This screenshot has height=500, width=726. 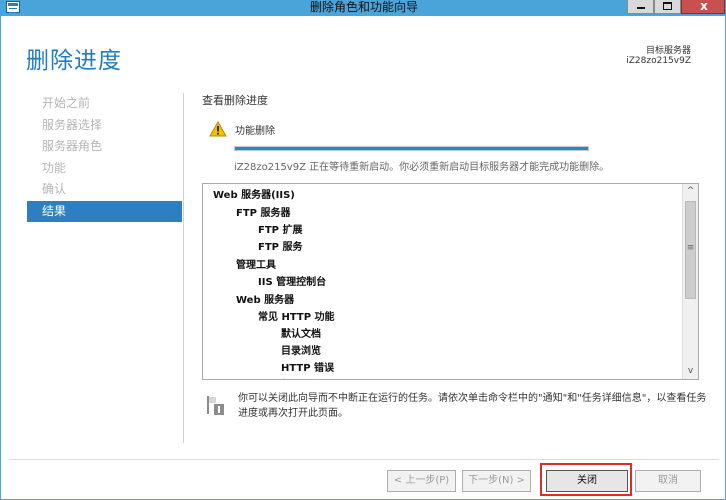 I want to click on sidebar-divider, so click(x=183, y=268).